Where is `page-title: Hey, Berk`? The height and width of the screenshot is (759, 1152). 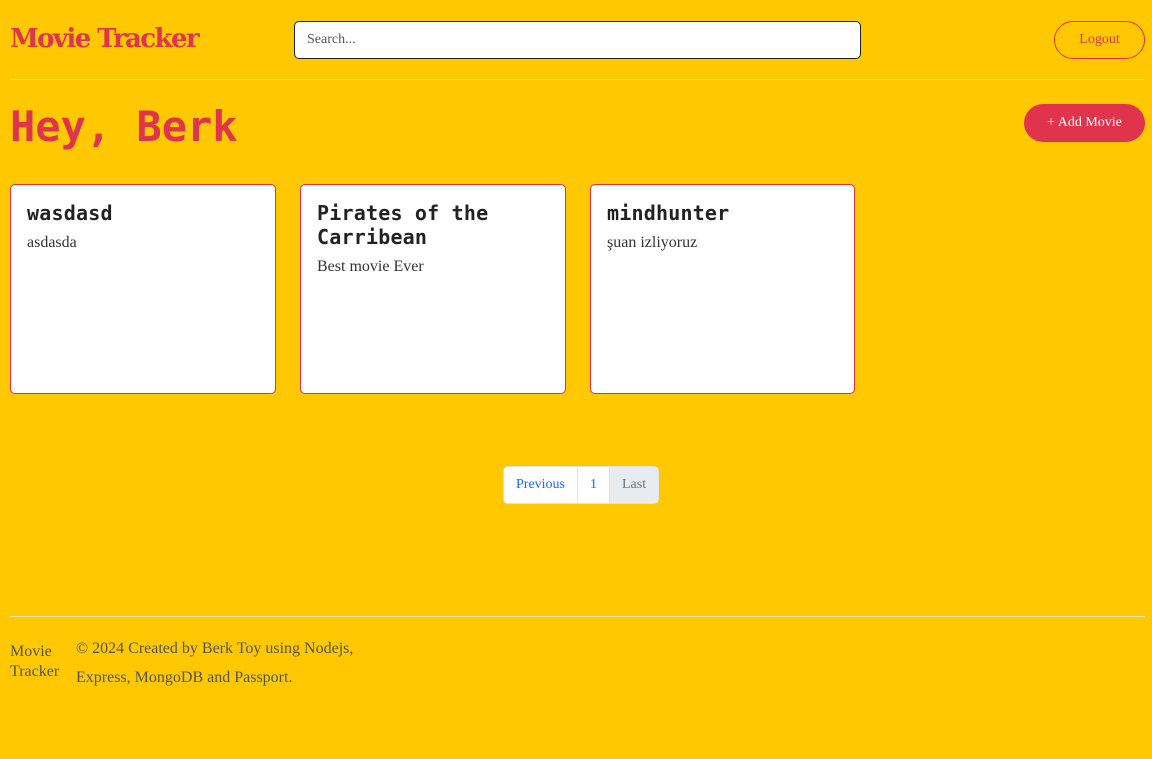
page-title: Hey, Berk is located at coordinates (124, 126).